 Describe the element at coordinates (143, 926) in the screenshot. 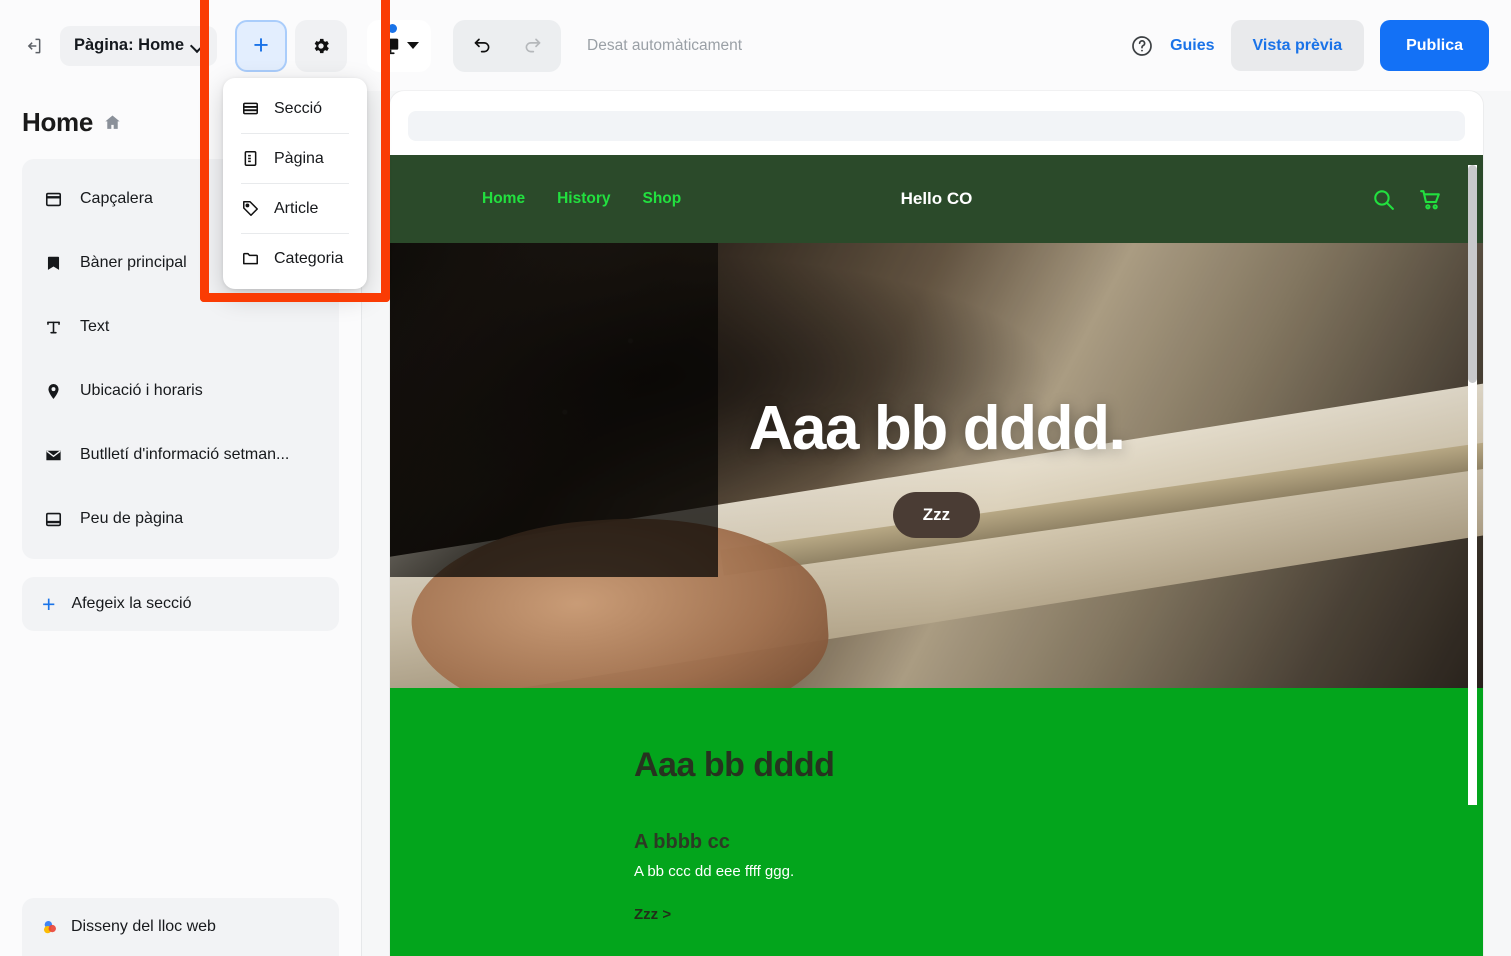

I see `site-design-label: Disseny del lloc web` at that location.